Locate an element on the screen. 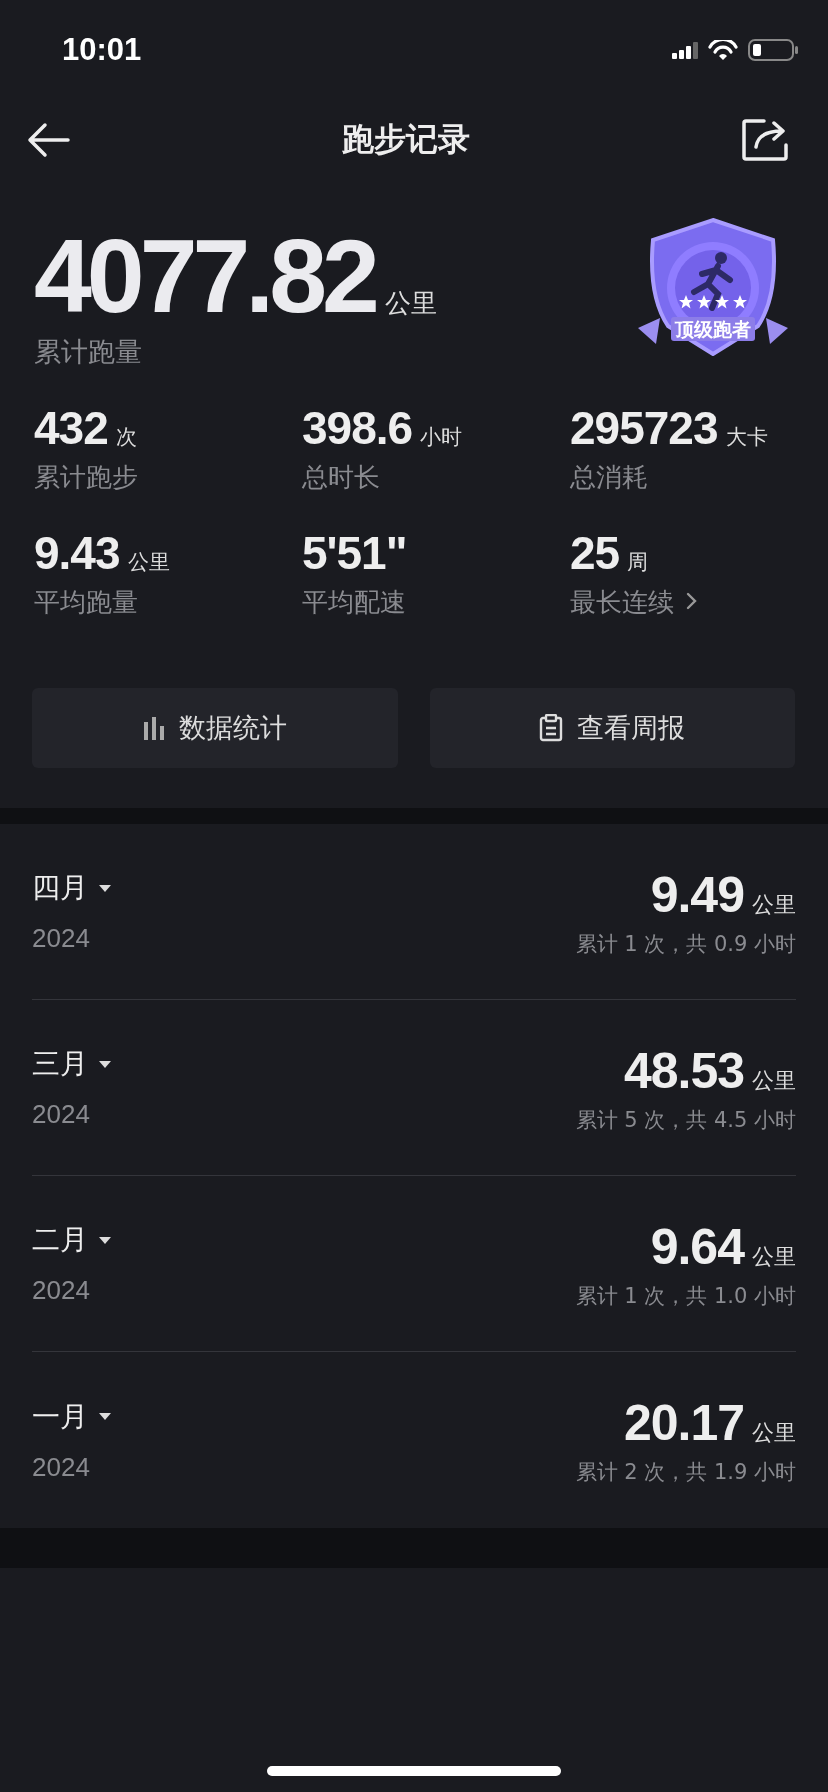 The height and width of the screenshot is (1792, 828). stat-value: 398.6 is located at coordinates (357, 428).